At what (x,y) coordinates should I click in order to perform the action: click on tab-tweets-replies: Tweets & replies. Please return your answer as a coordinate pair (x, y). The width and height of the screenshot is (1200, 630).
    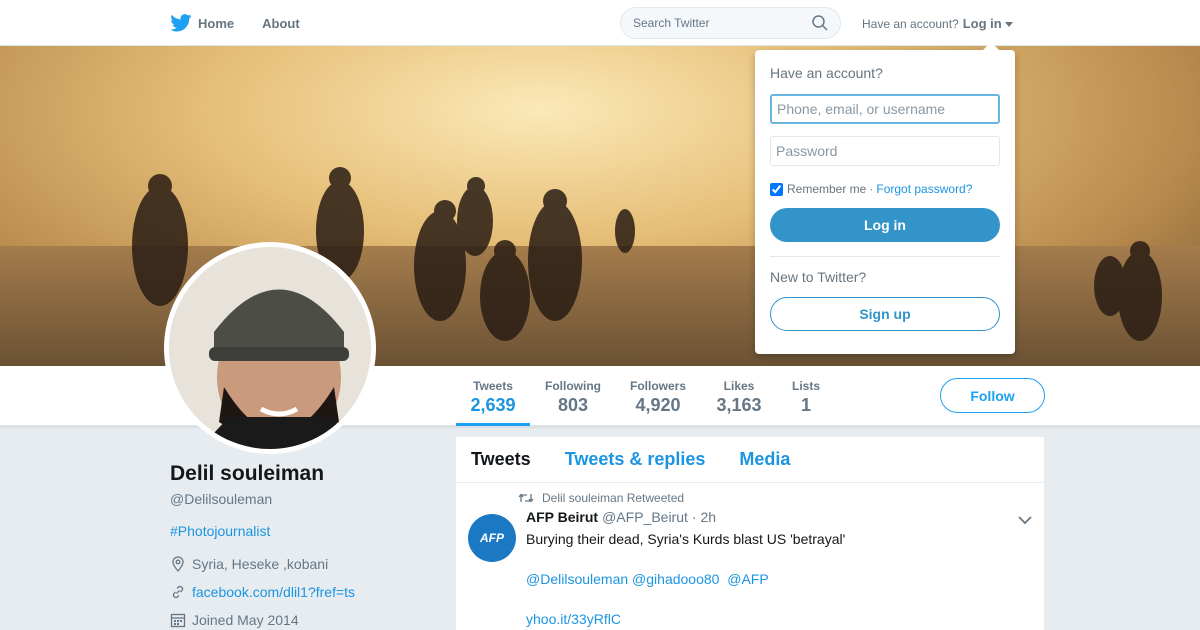
    Looking at the image, I should click on (635, 459).